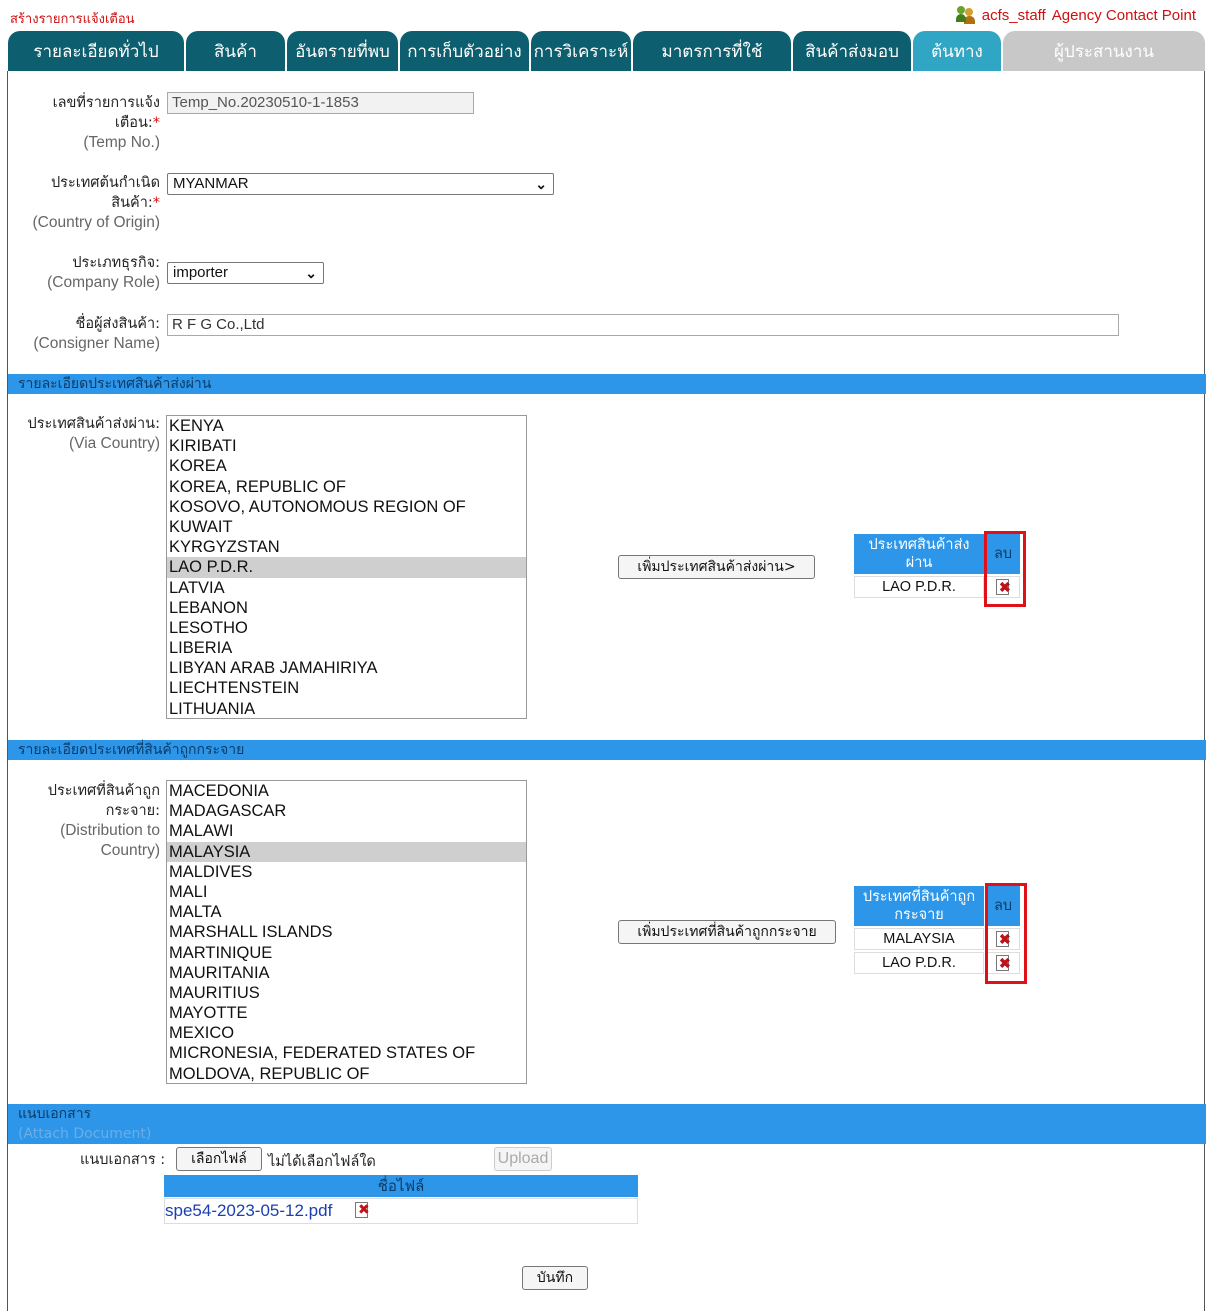 The height and width of the screenshot is (1311, 1206). Describe the element at coordinates (123, 1160) in the screenshot. I see `attach-label: แนบเอกสาร :` at that location.